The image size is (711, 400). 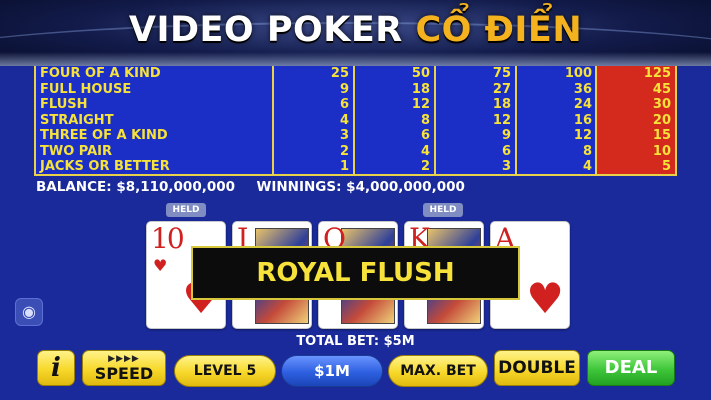 What do you see at coordinates (100, 73) in the screenshot?
I see `hand-name: FOUR OF A KIND` at bounding box center [100, 73].